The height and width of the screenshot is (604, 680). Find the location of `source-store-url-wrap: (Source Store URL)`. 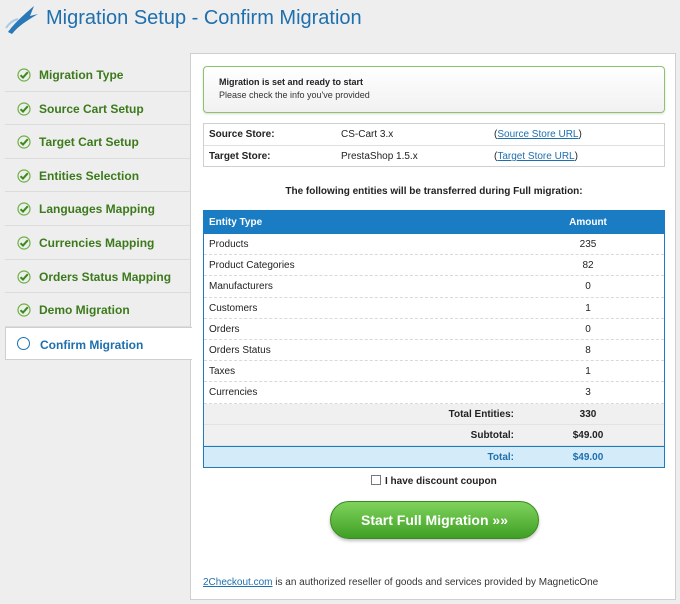

source-store-url-wrap: (Source Store URL) is located at coordinates (538, 134).